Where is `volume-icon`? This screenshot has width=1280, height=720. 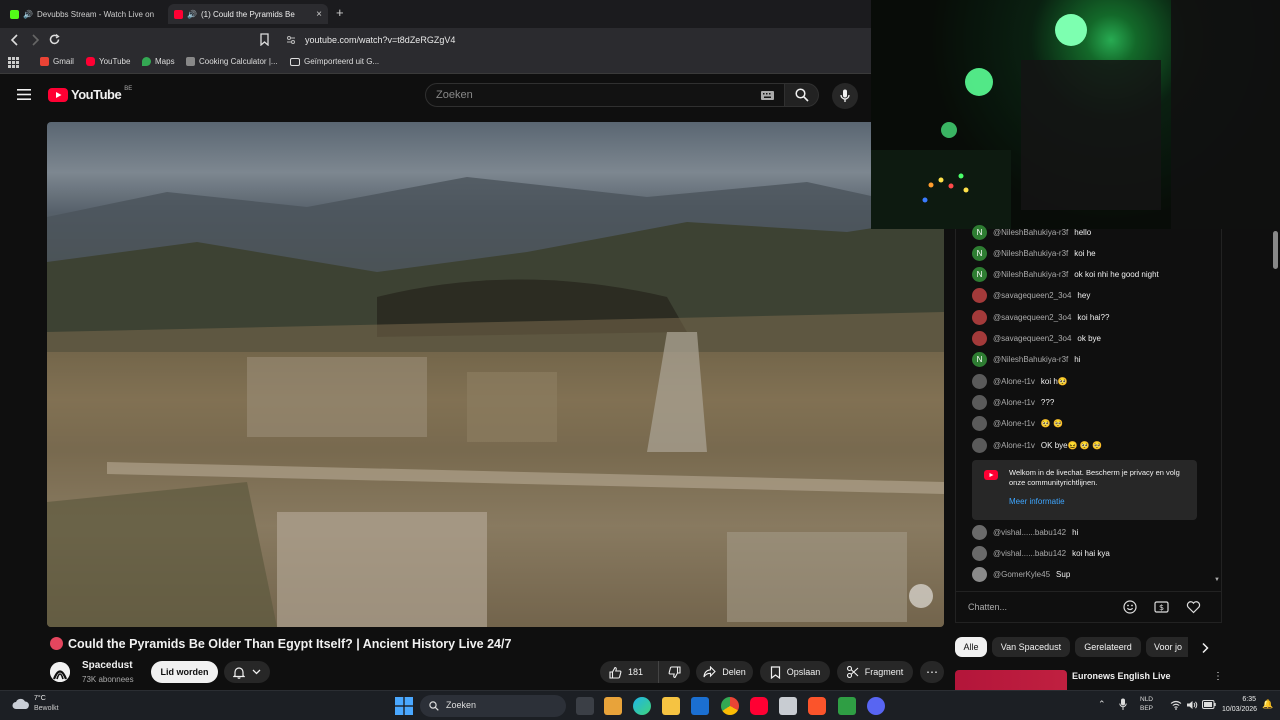 volume-icon is located at coordinates (1192, 705).